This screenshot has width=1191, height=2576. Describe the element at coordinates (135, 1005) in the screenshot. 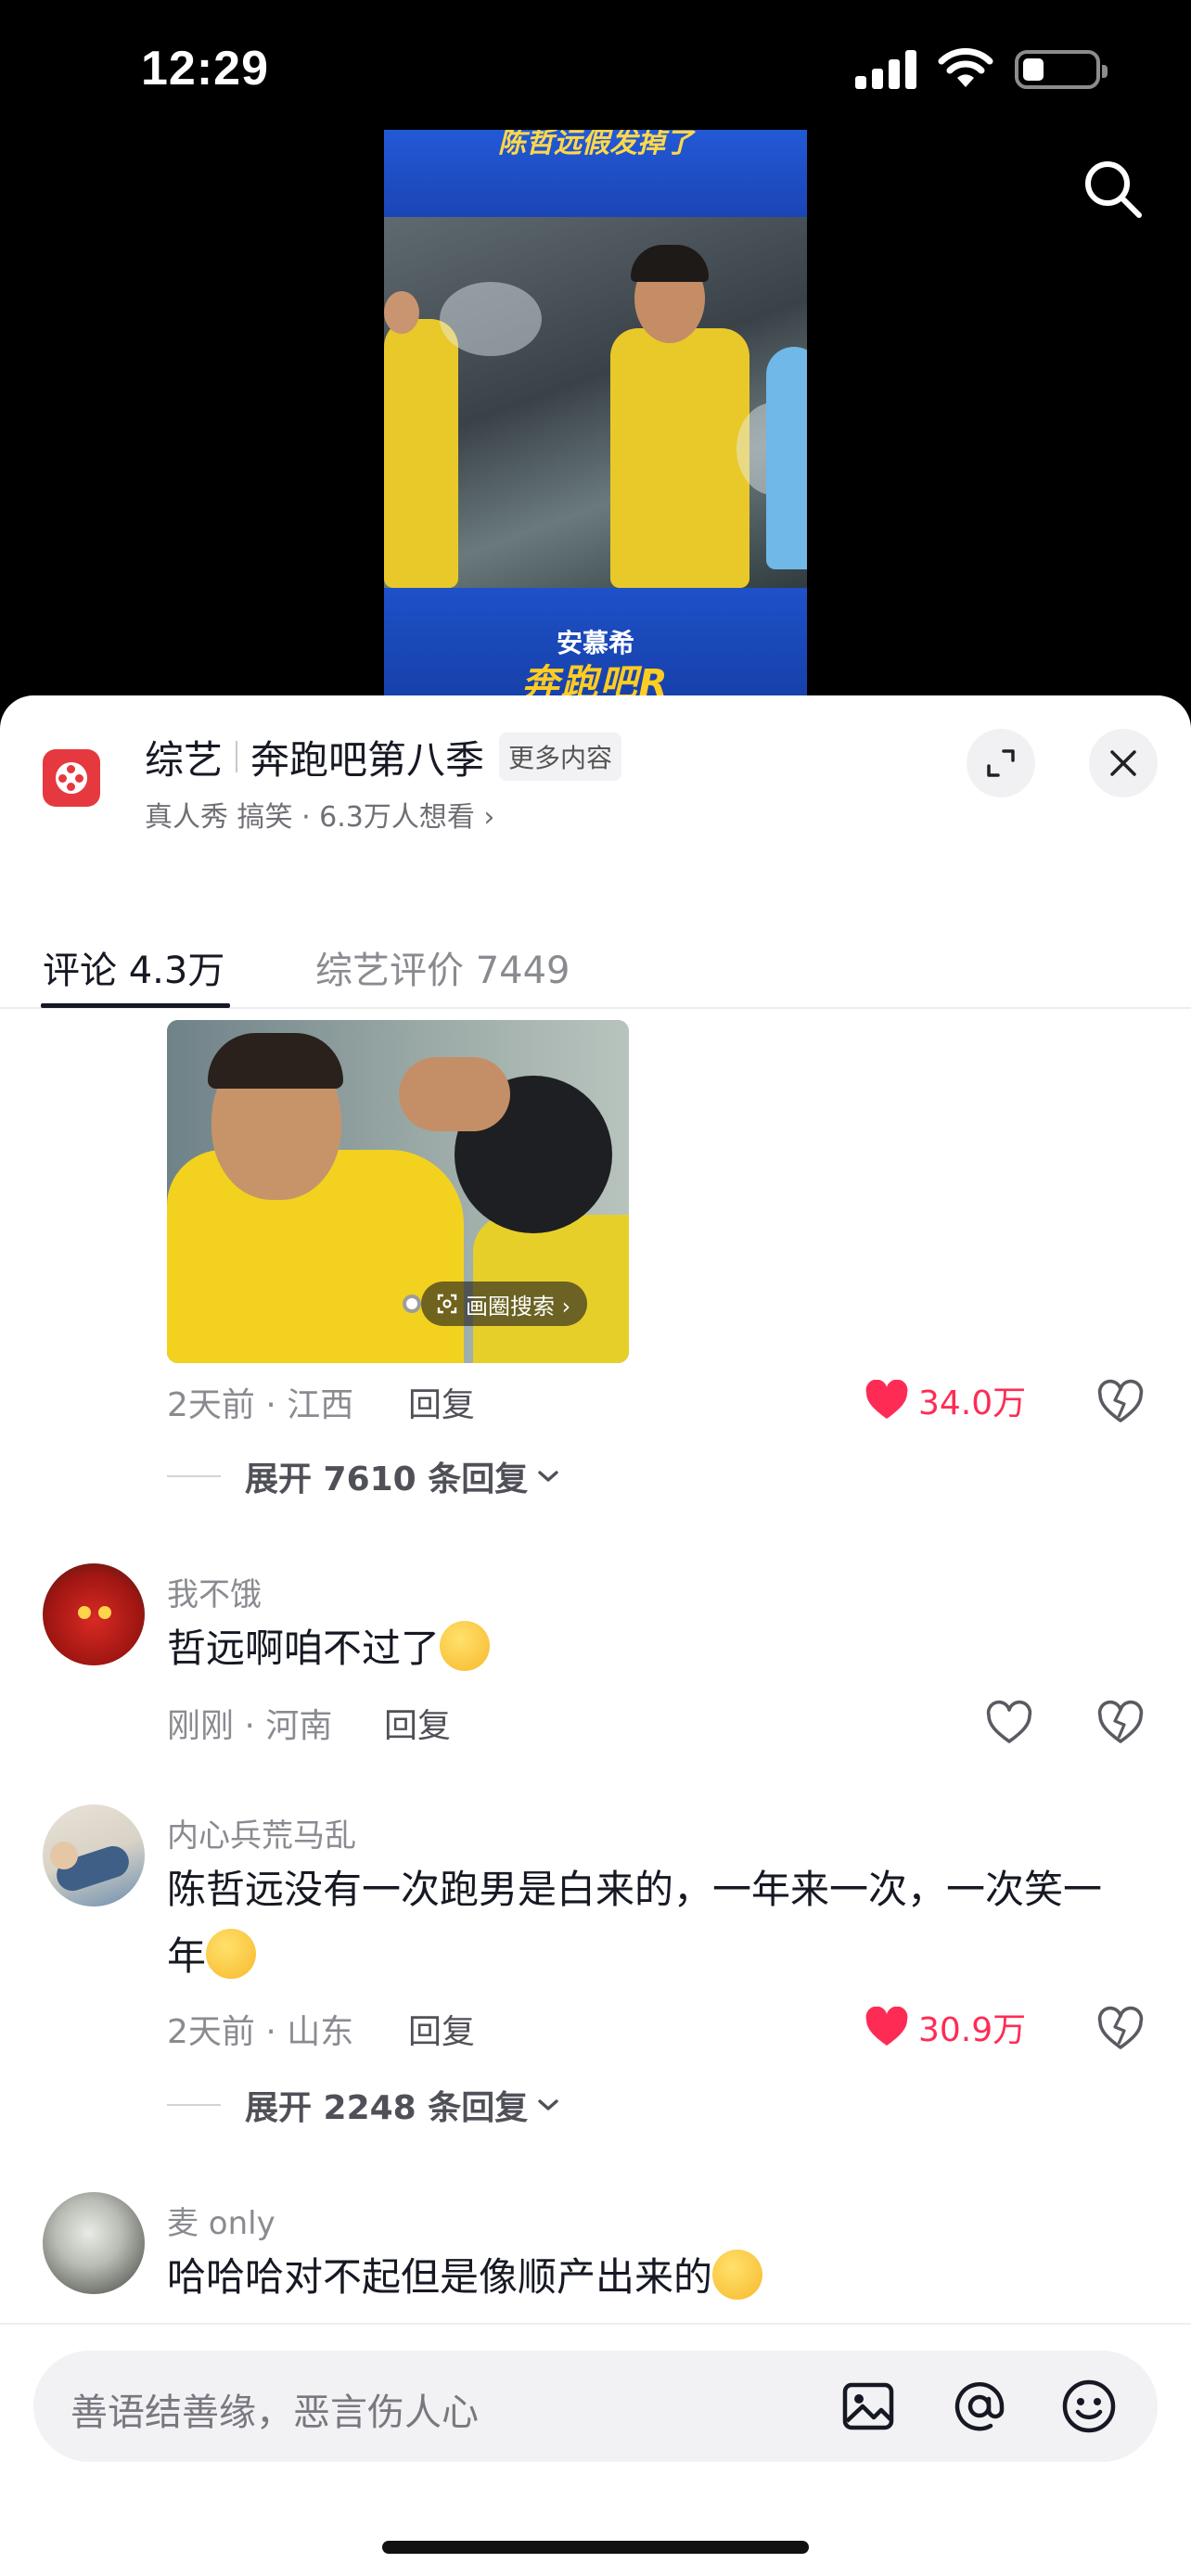

I see `active-tab-indicator` at that location.